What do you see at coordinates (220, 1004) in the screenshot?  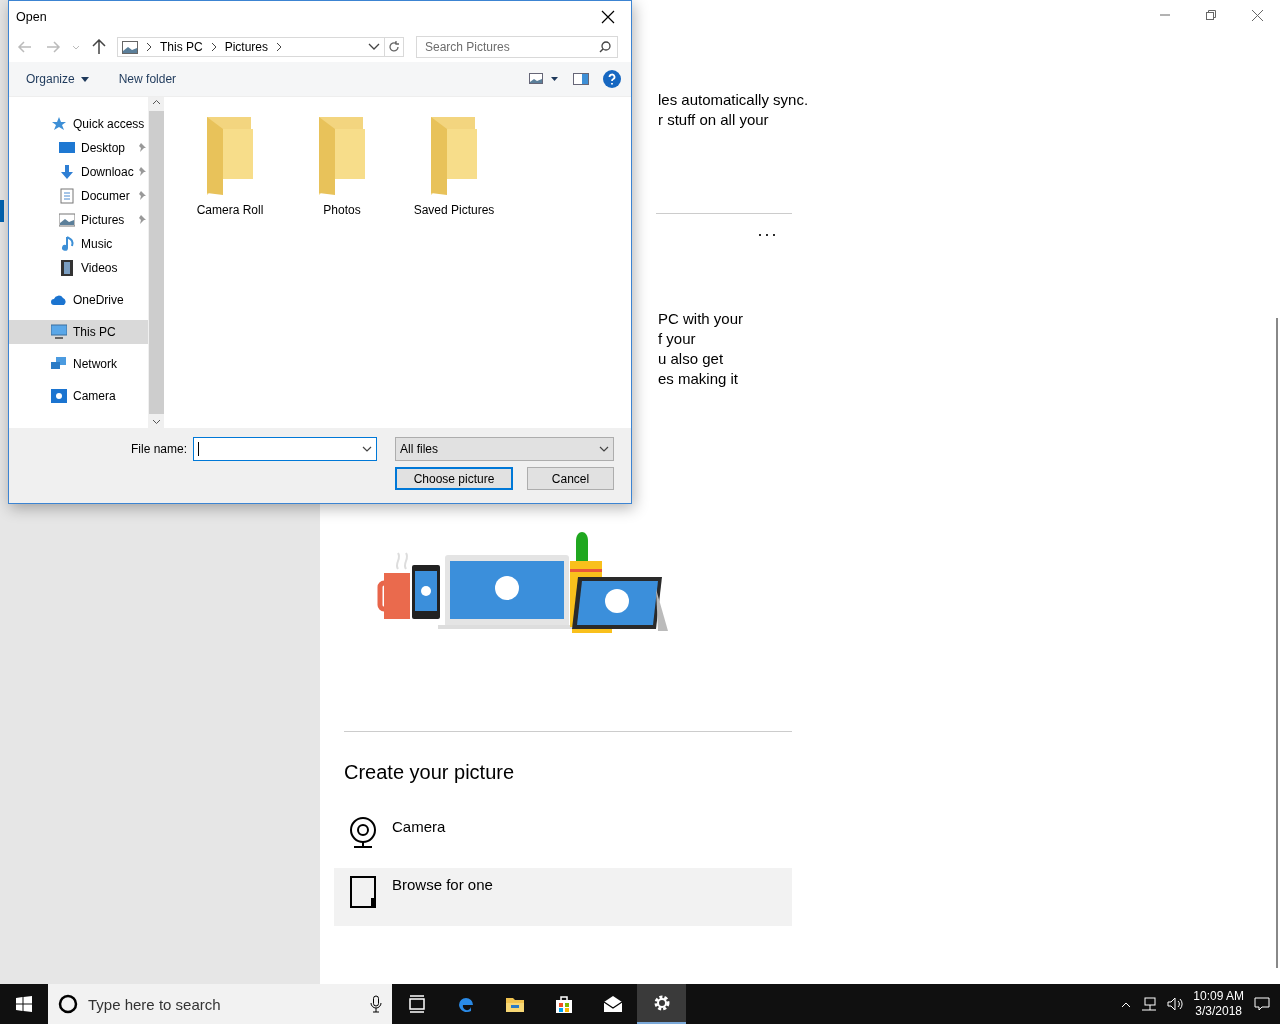 I see `taskbar-search-field: Type here to search` at bounding box center [220, 1004].